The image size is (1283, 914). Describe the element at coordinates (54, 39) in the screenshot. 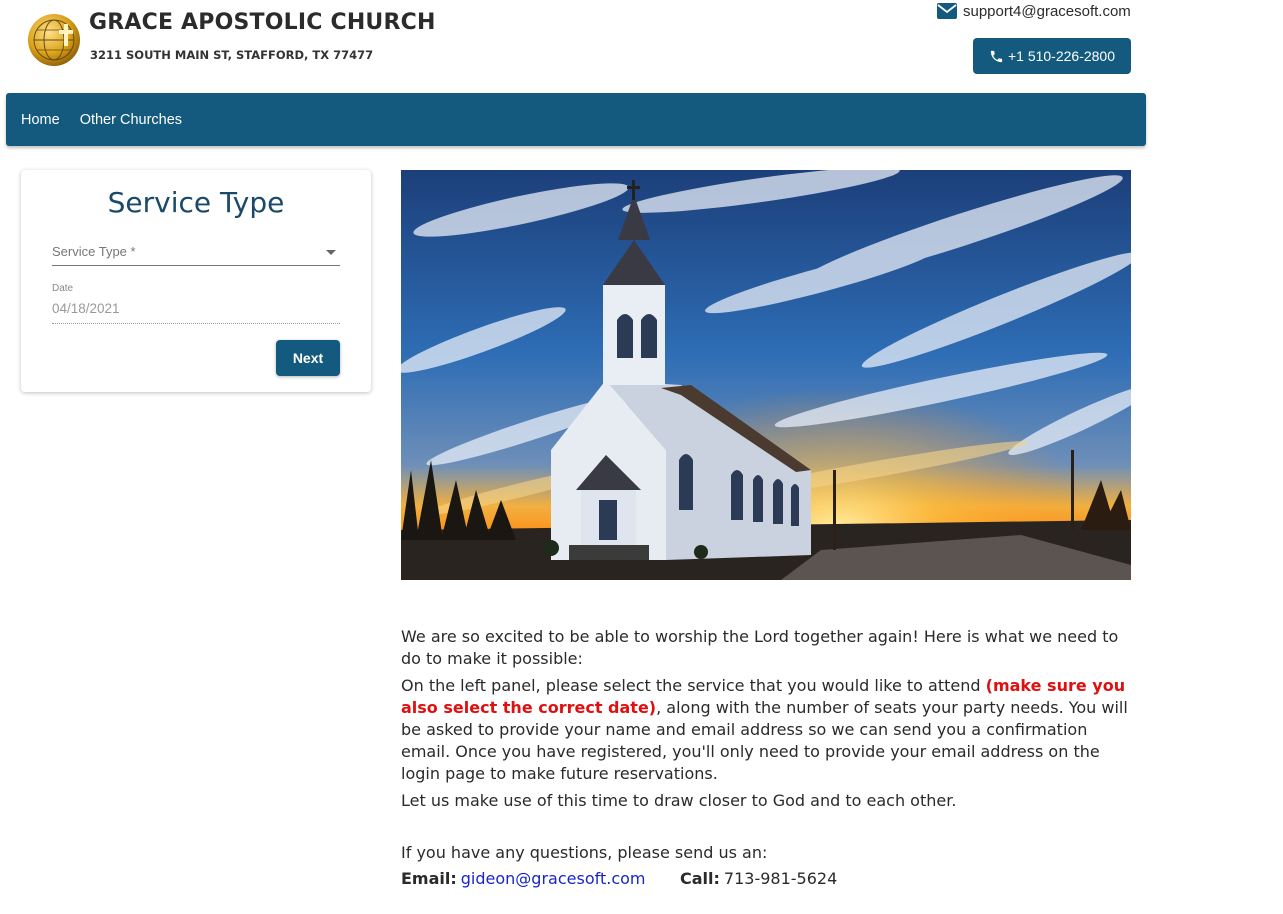

I see `church-logo` at that location.